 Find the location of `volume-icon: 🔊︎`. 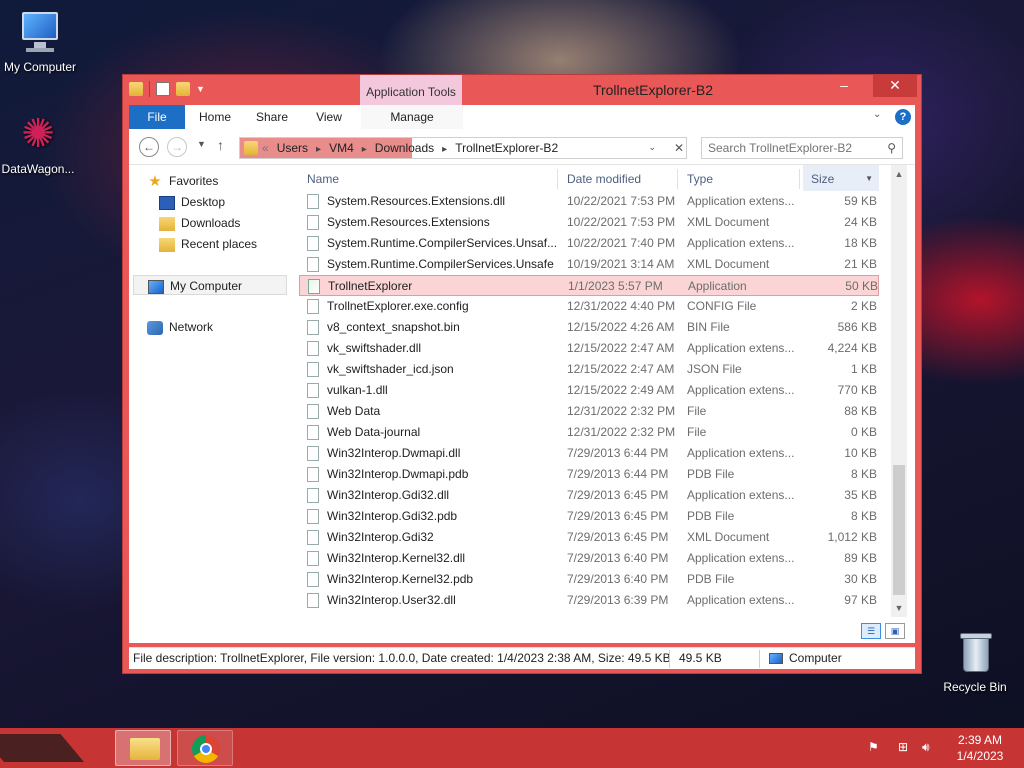

volume-icon: 🔊︎ is located at coordinates (926, 747).